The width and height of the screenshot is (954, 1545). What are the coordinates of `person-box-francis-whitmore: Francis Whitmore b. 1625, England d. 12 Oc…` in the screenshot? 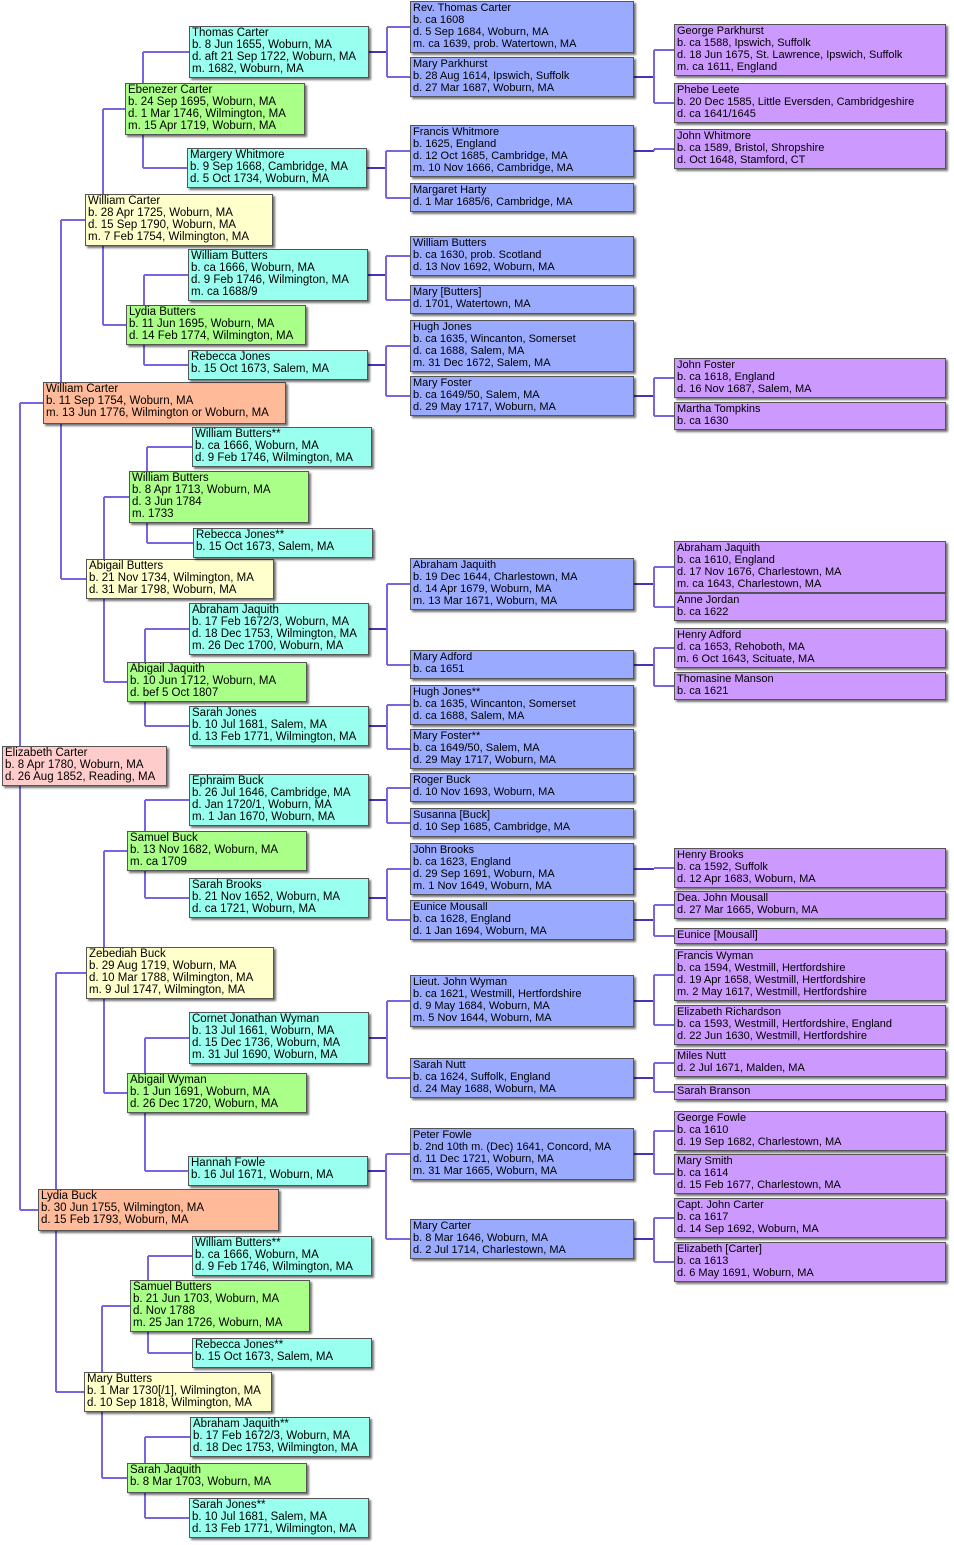 It's located at (522, 151).